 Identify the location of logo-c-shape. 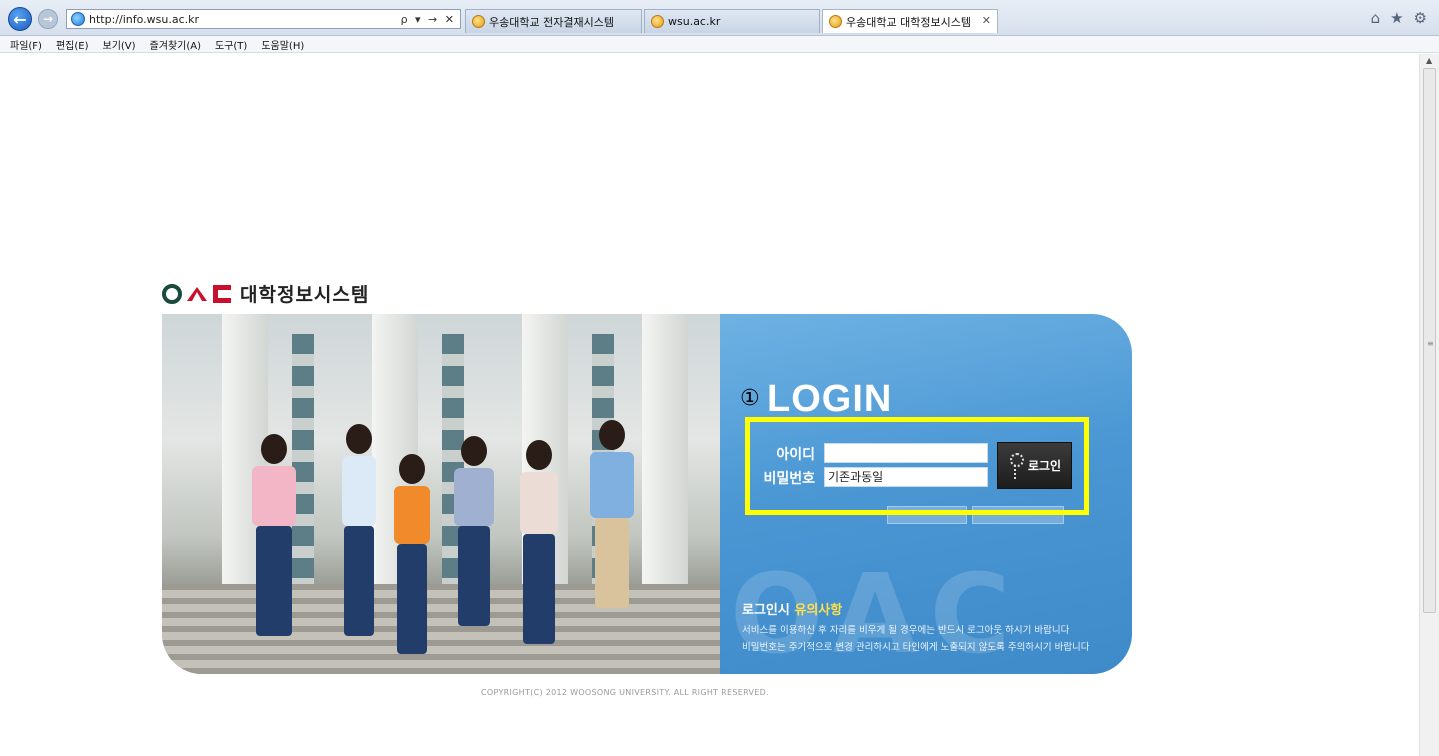
(222, 293).